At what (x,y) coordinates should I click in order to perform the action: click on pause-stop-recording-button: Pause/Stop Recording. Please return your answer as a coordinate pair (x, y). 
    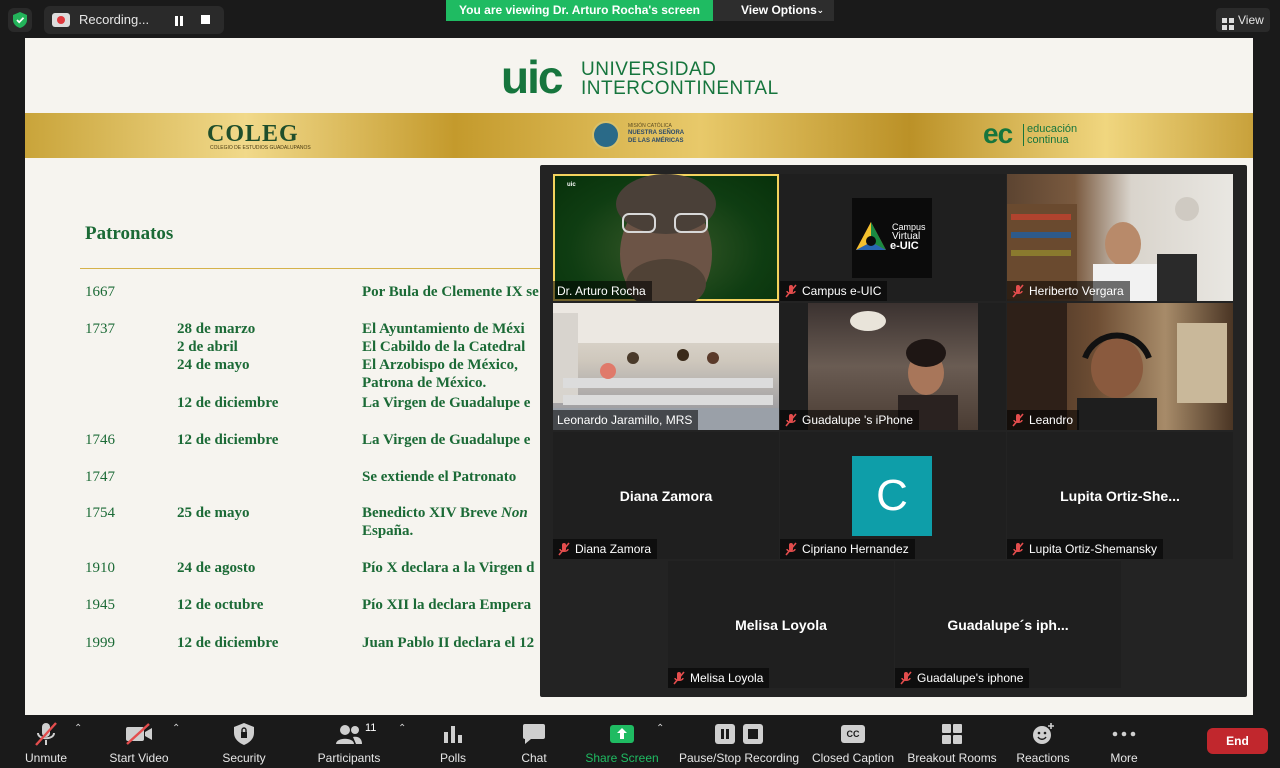
    Looking at the image, I should click on (739, 741).